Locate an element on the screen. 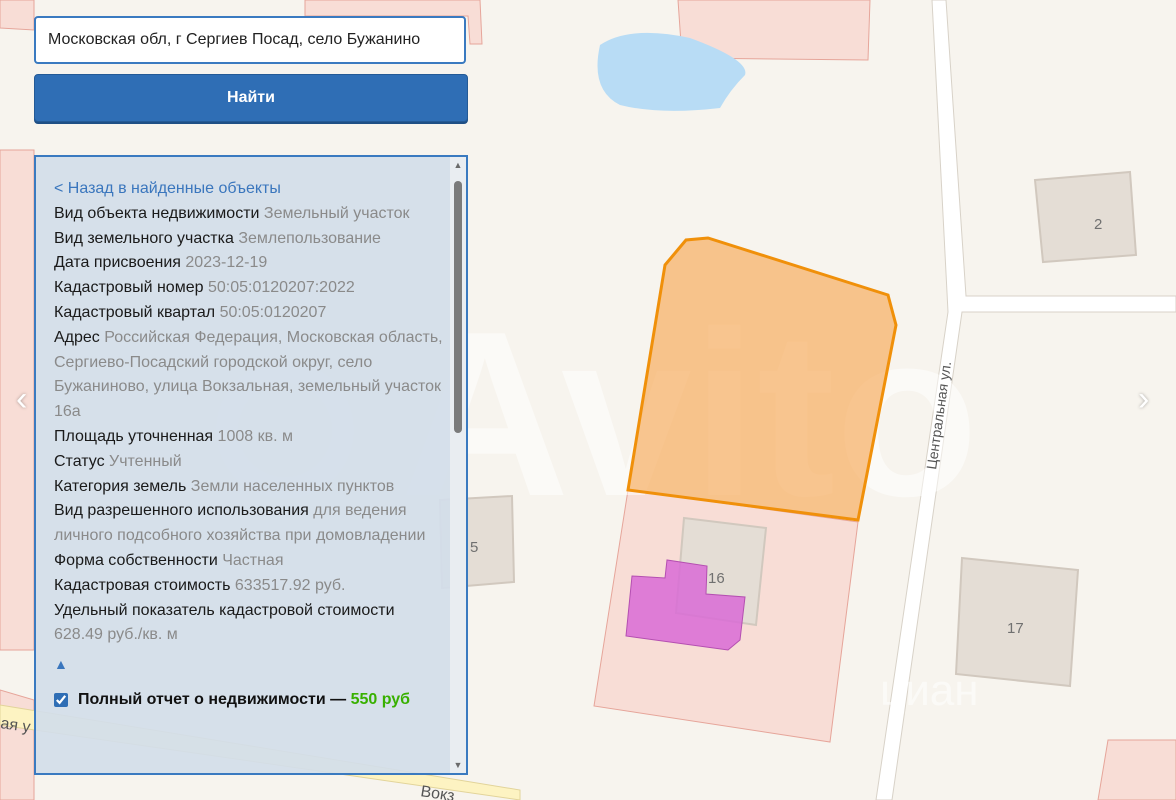  house-number-2: 2 is located at coordinates (1098, 224).